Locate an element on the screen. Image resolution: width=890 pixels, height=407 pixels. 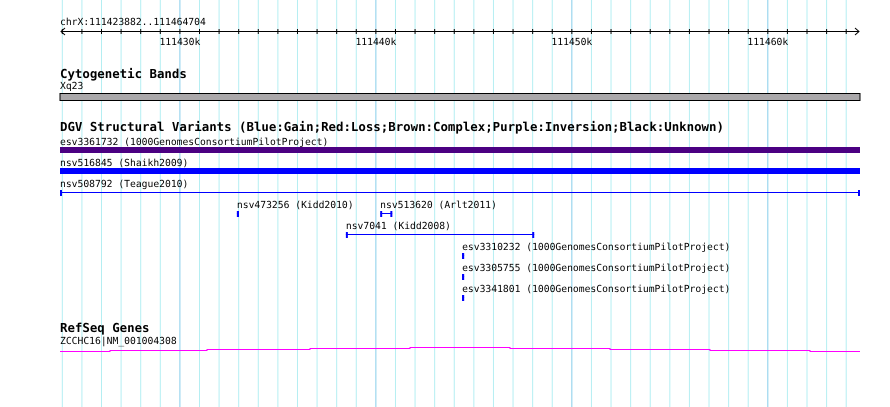
band-label: Xq23 is located at coordinates (72, 86).